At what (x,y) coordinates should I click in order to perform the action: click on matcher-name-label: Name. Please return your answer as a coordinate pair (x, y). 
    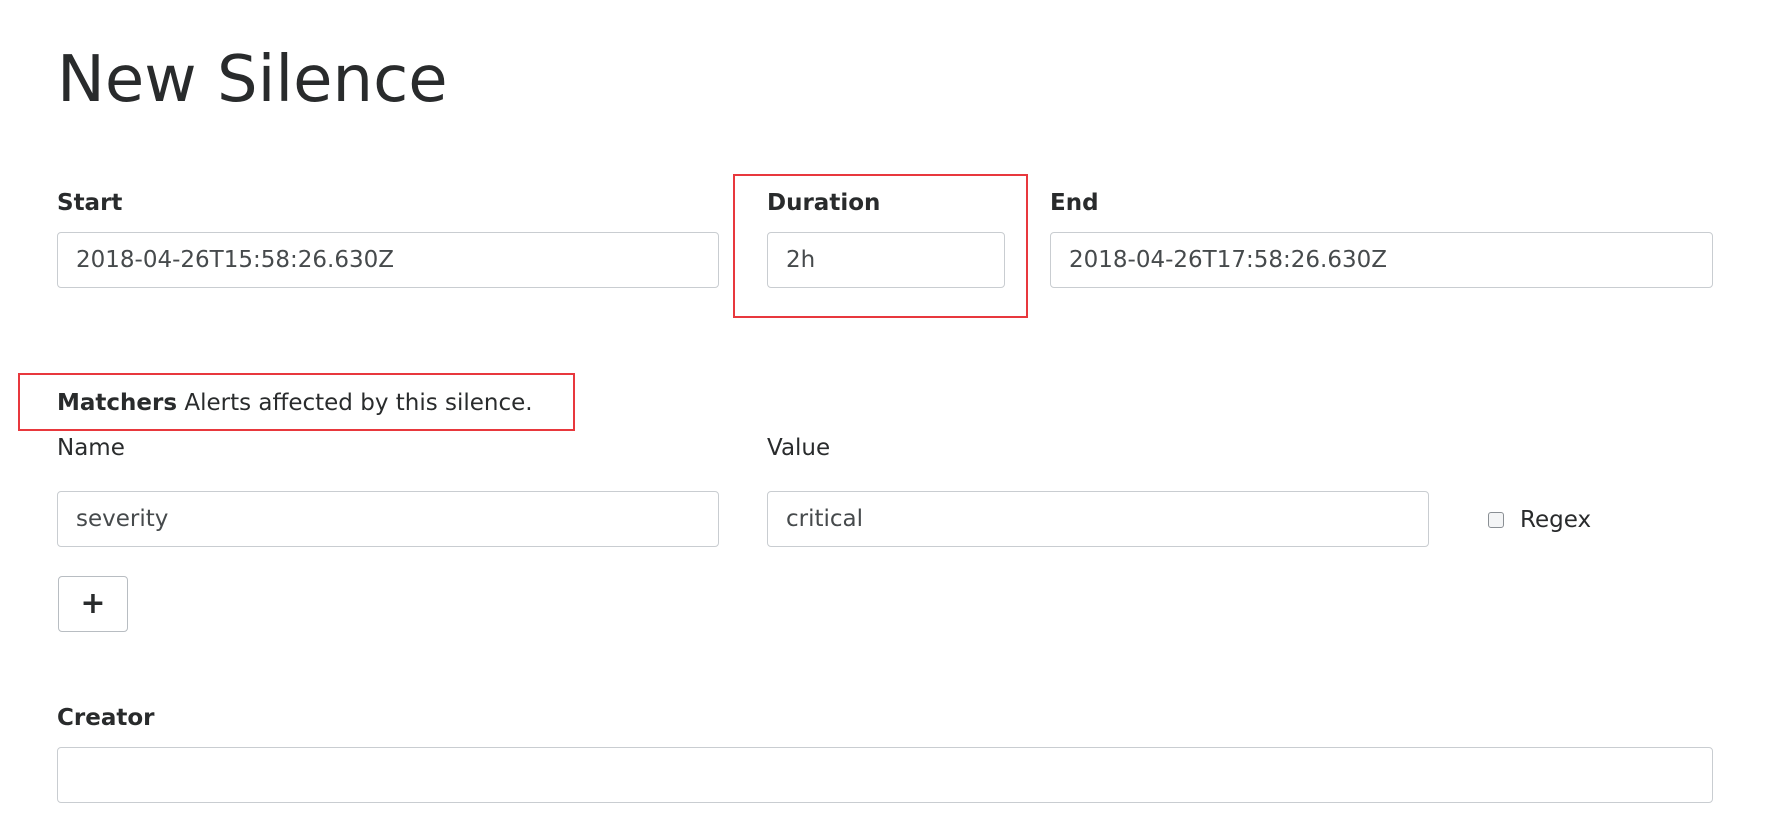
    Looking at the image, I should click on (91, 448).